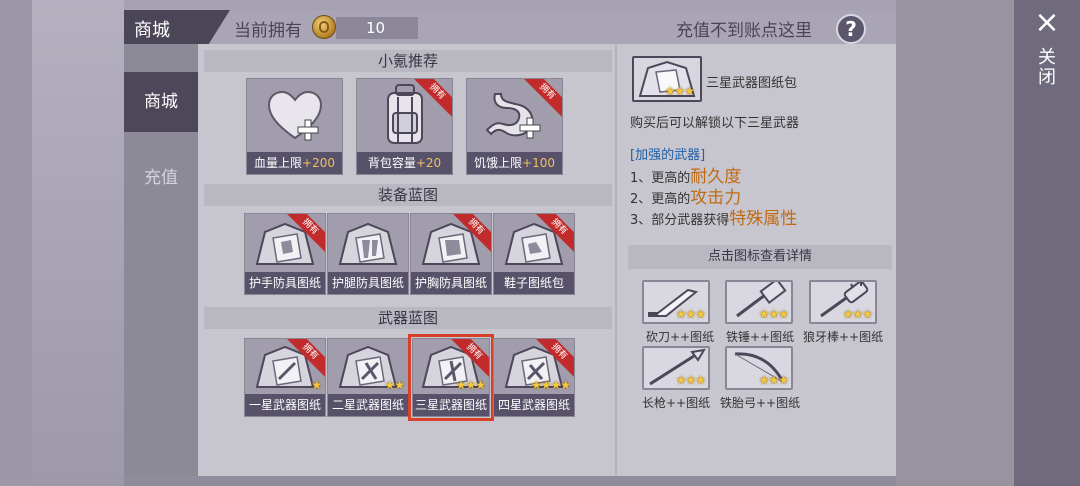 This screenshot has height=486, width=1080. What do you see at coordinates (368, 405) in the screenshot?
I see `item-caption: 二星武器图纸` at bounding box center [368, 405].